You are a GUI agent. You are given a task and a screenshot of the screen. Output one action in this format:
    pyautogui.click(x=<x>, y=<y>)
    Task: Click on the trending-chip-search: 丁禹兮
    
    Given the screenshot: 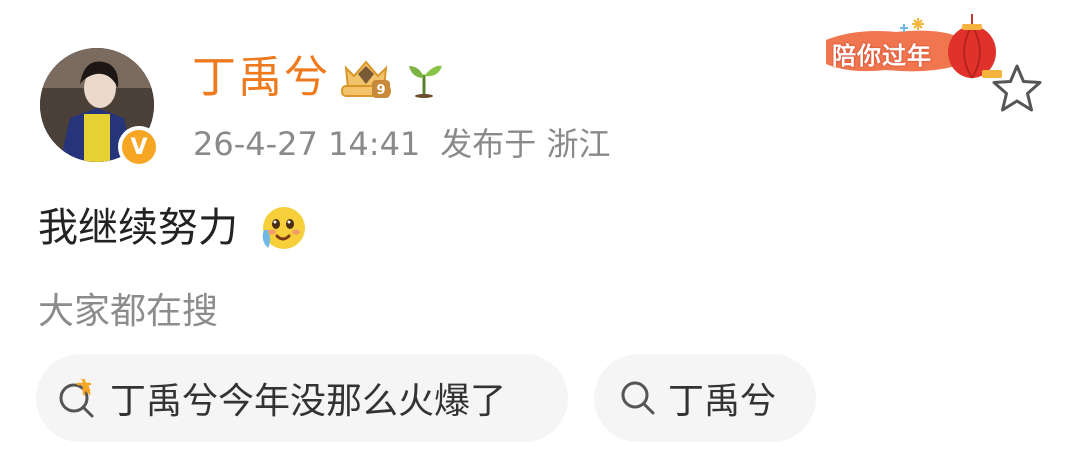 What is the action you would take?
    pyautogui.click(x=705, y=398)
    